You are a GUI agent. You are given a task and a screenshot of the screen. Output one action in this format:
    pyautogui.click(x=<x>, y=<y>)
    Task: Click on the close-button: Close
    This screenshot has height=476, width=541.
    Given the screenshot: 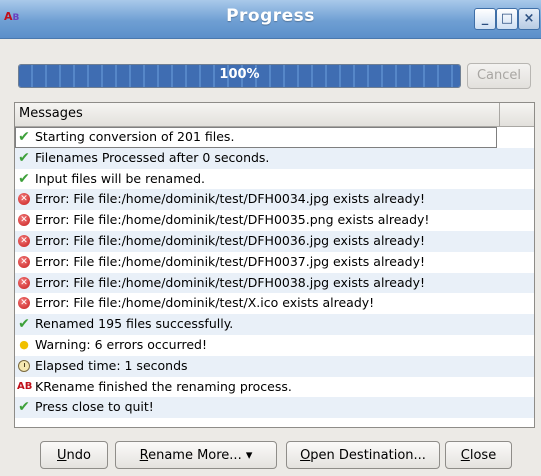 What is the action you would take?
    pyautogui.click(x=478, y=455)
    